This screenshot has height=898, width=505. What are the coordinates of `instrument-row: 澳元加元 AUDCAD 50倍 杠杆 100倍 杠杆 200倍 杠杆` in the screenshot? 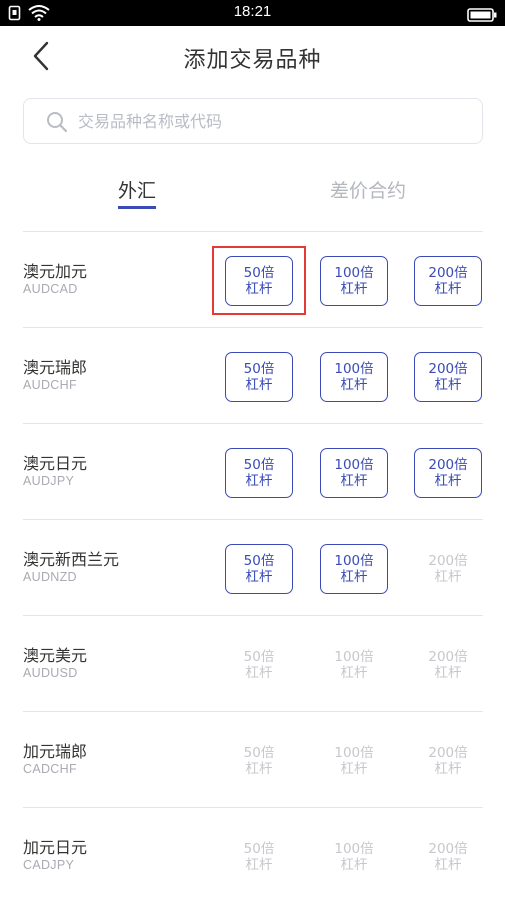 It's located at (253, 279).